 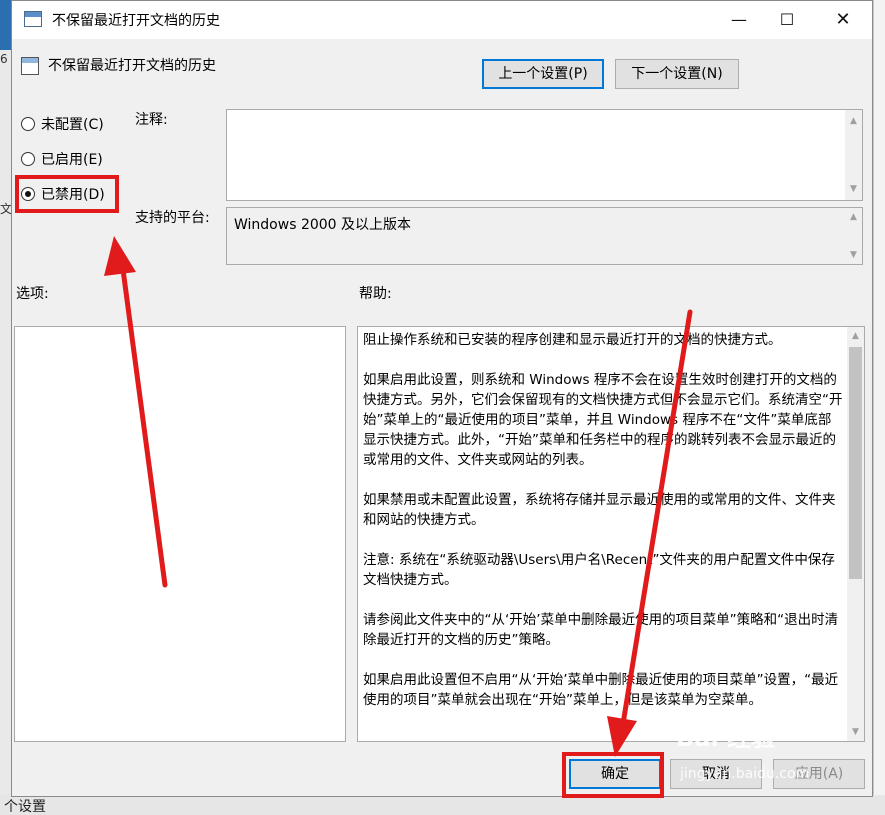 What do you see at coordinates (650, 533) in the screenshot?
I see `arrow-down-to-ok` at bounding box center [650, 533].